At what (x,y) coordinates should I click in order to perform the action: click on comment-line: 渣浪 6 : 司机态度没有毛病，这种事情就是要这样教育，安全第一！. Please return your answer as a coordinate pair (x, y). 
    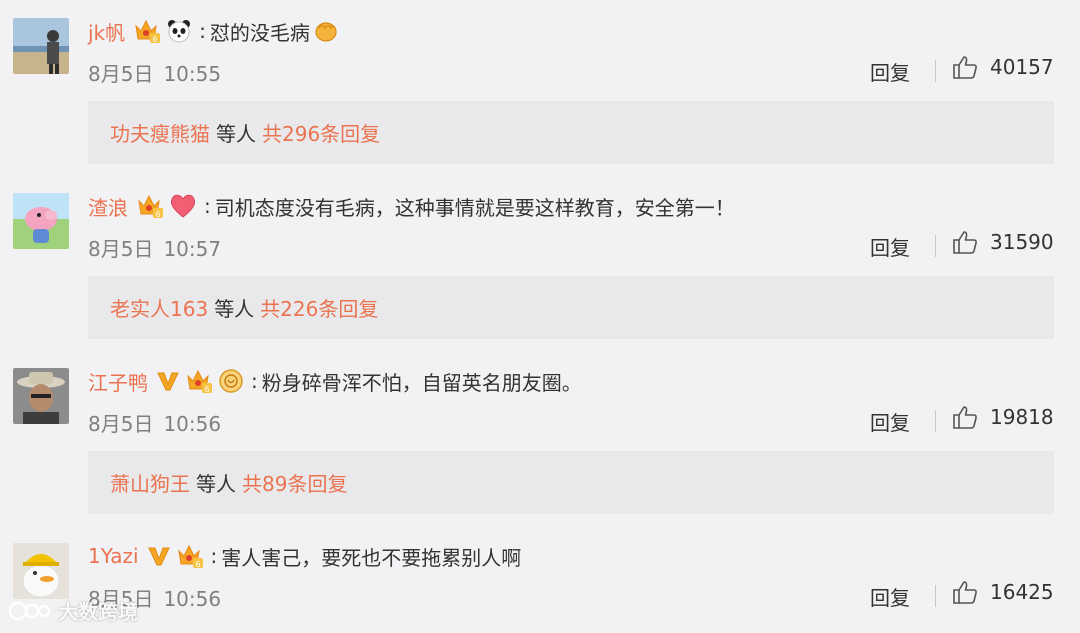
    Looking at the image, I should click on (411, 206).